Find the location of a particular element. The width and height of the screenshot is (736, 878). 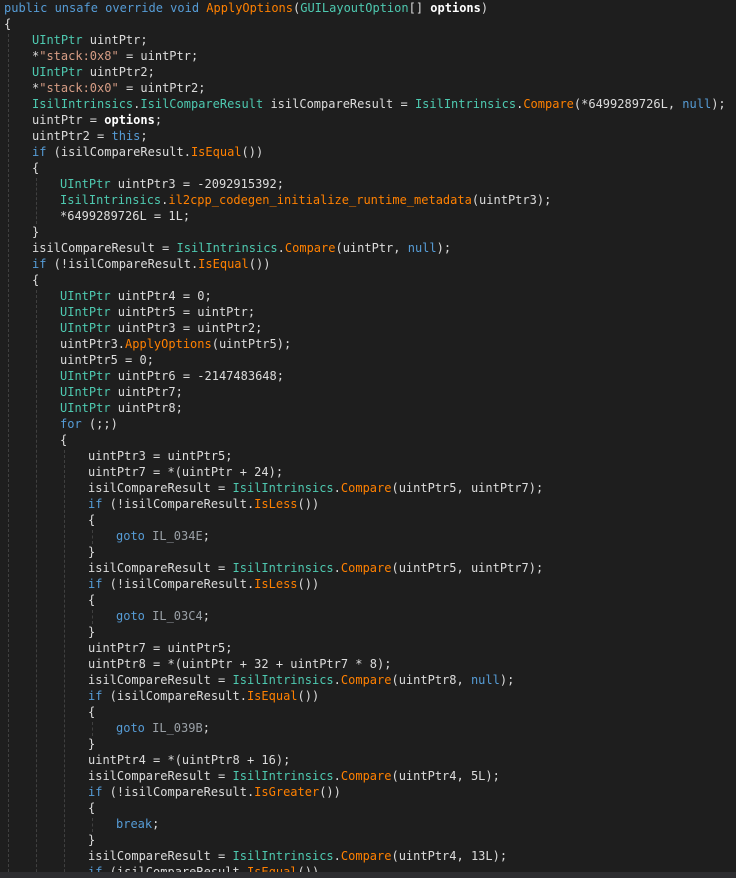

keyword-token: null is located at coordinates (485, 680).